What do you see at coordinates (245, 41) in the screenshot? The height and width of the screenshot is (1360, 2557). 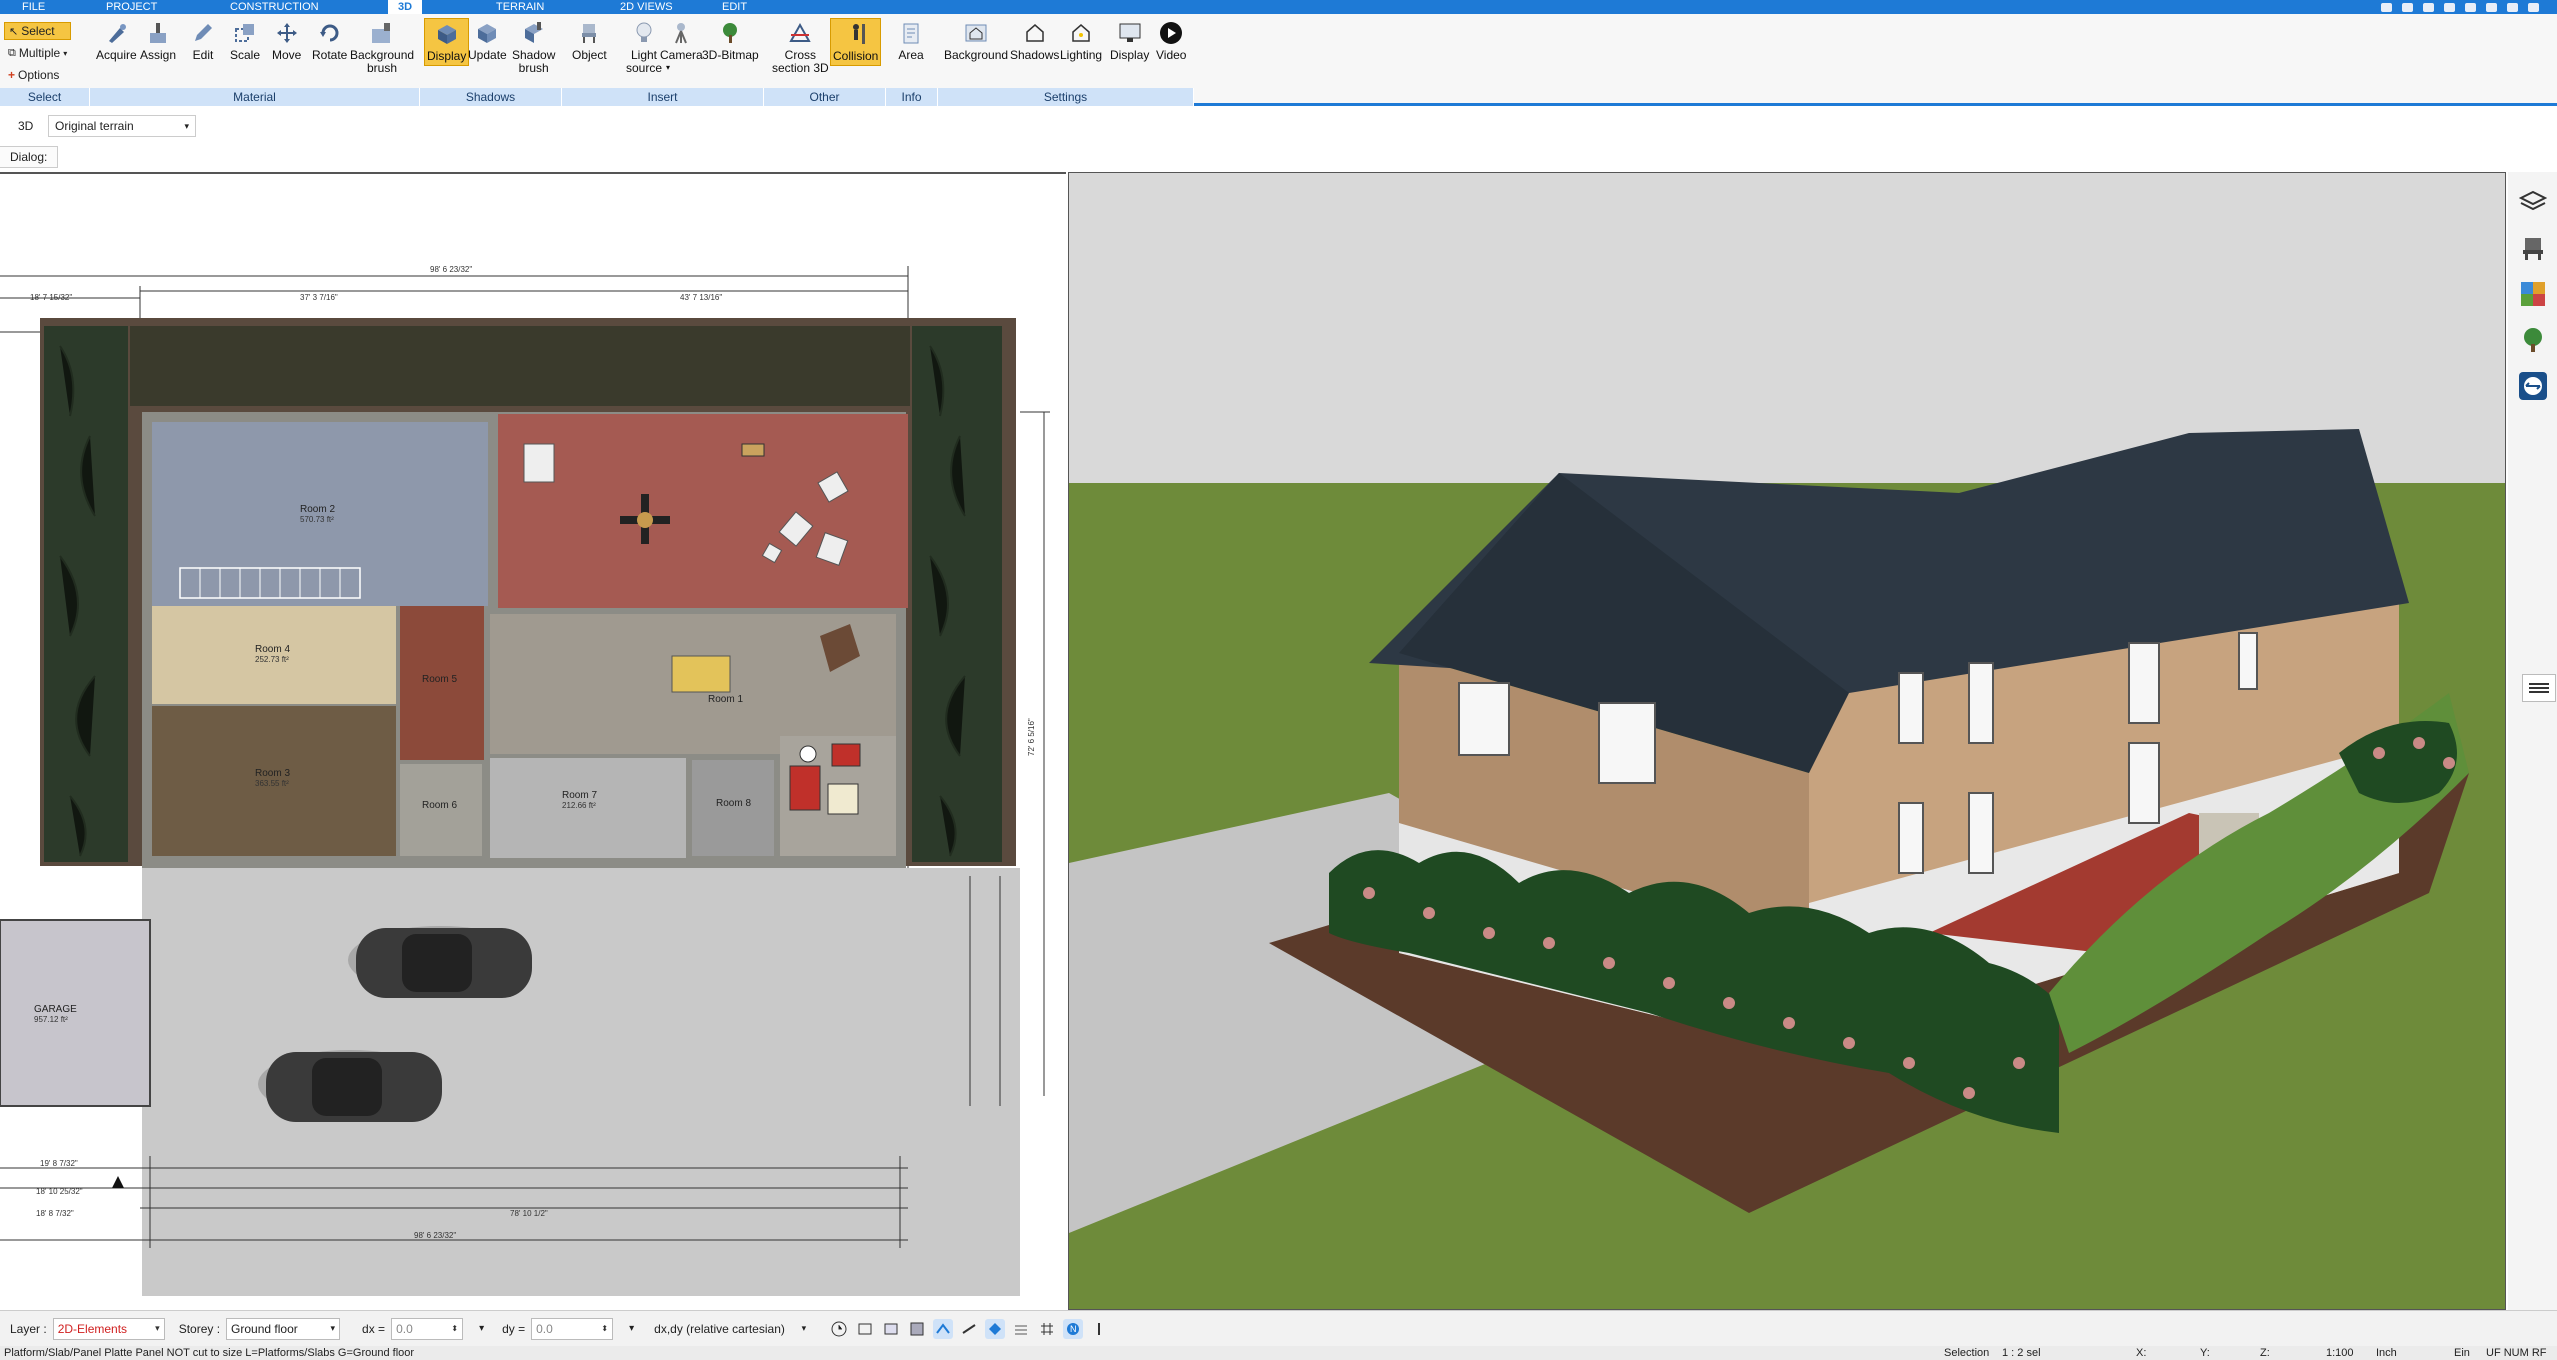 I see `scale-button: Scale` at bounding box center [245, 41].